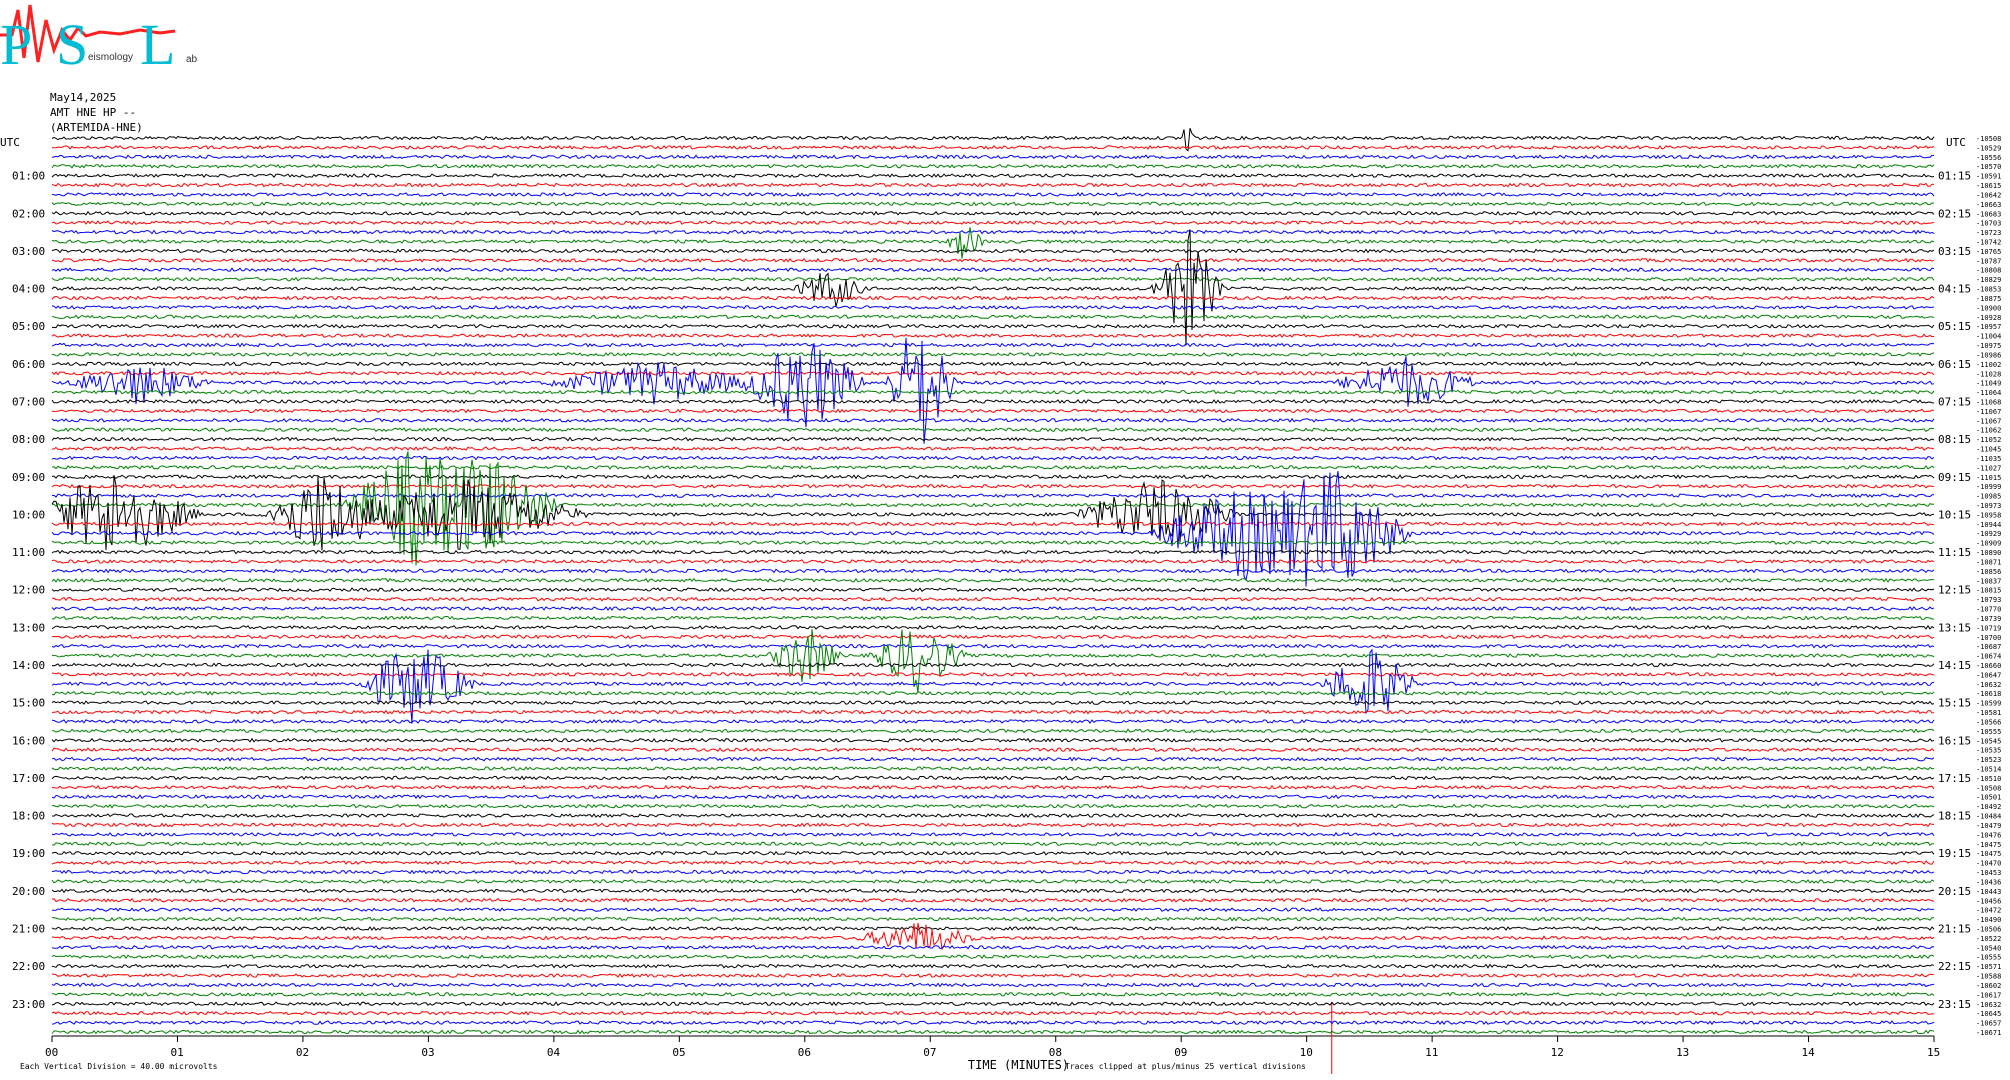  I want to click on row-offset-46: -10856, so click(1988, 572).